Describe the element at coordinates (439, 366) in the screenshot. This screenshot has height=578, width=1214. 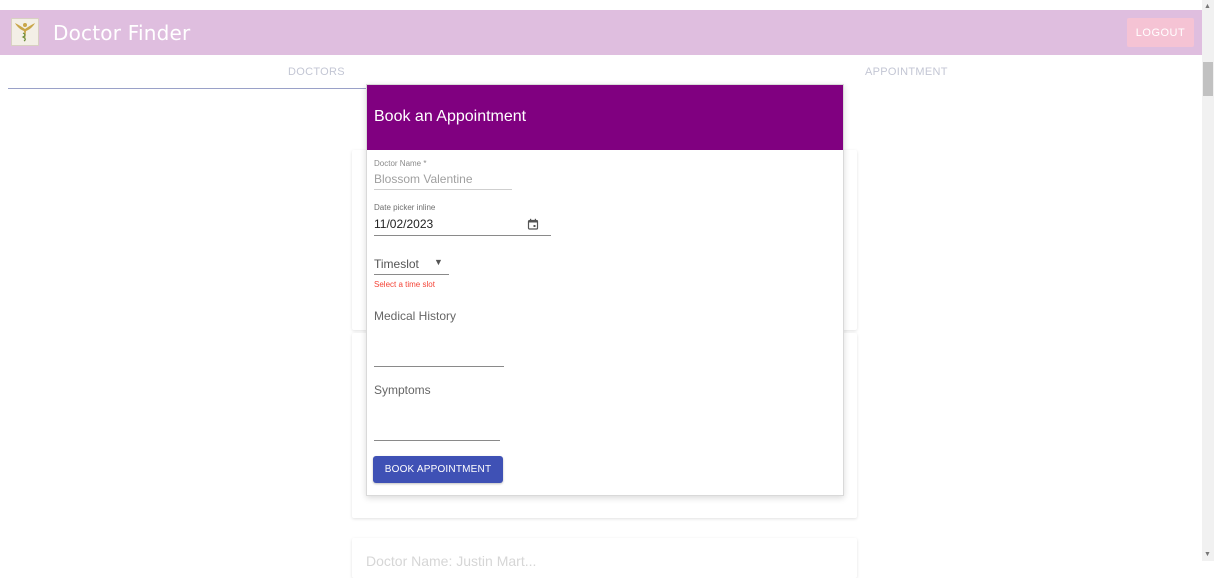
I see `medical-history-underline` at that location.